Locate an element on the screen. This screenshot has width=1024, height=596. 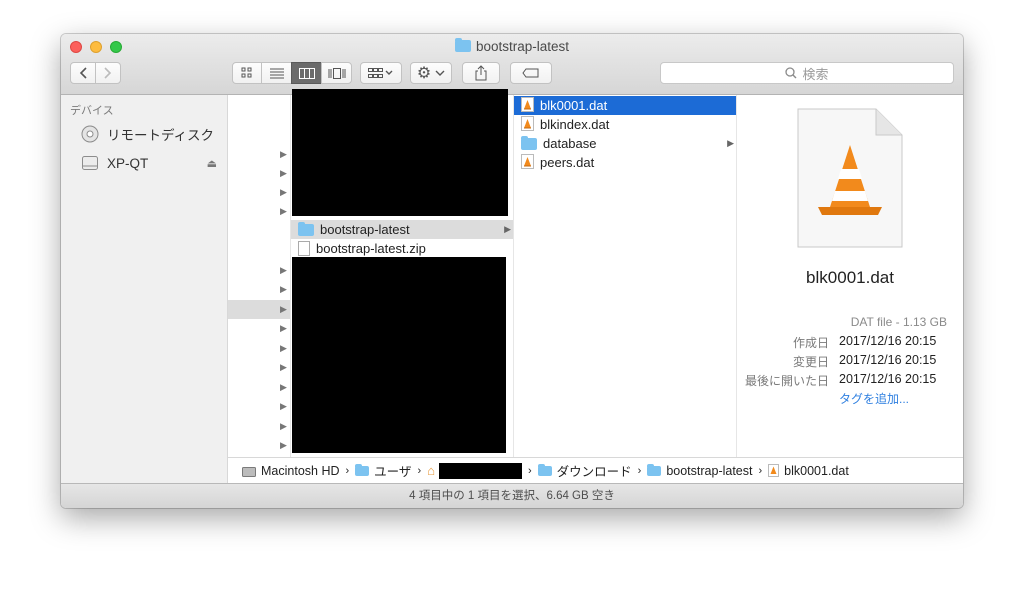
list-item-label: database is located at coordinates (570, 143).